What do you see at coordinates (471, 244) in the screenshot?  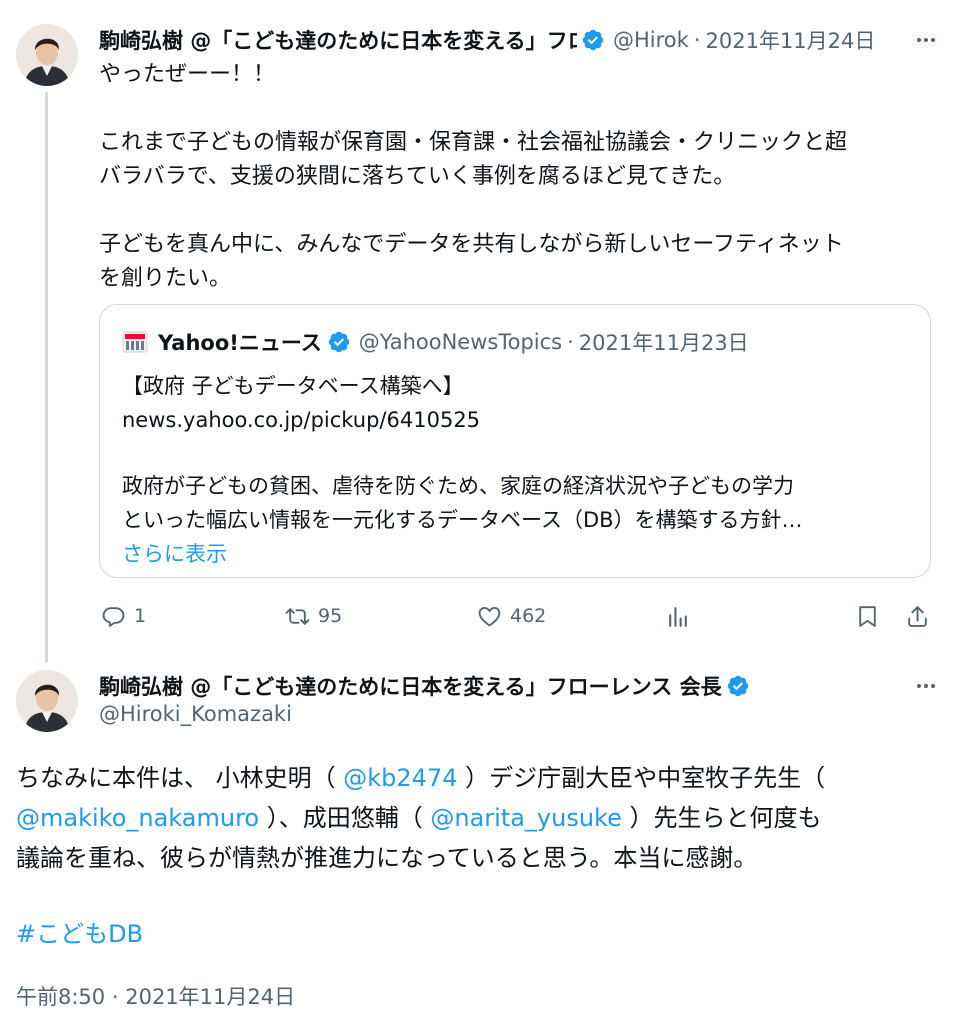 I see `tweet-text-line: 子どもを真ん中に、みんなでデータを共有しながら新しいセーフティネット` at bounding box center [471, 244].